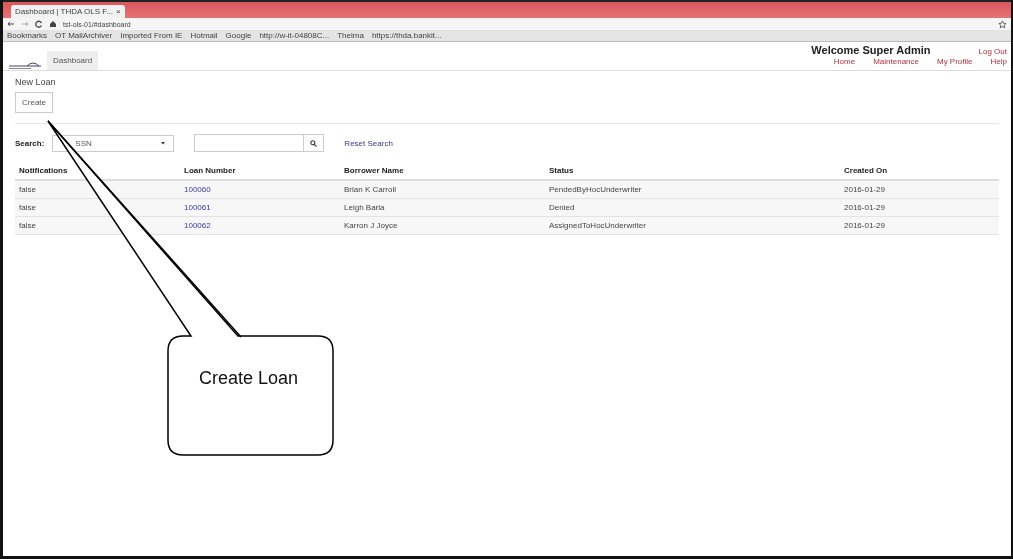 The height and width of the screenshot is (559, 1013). Describe the element at coordinates (1002, 24) in the screenshot. I see `star-icon` at that location.